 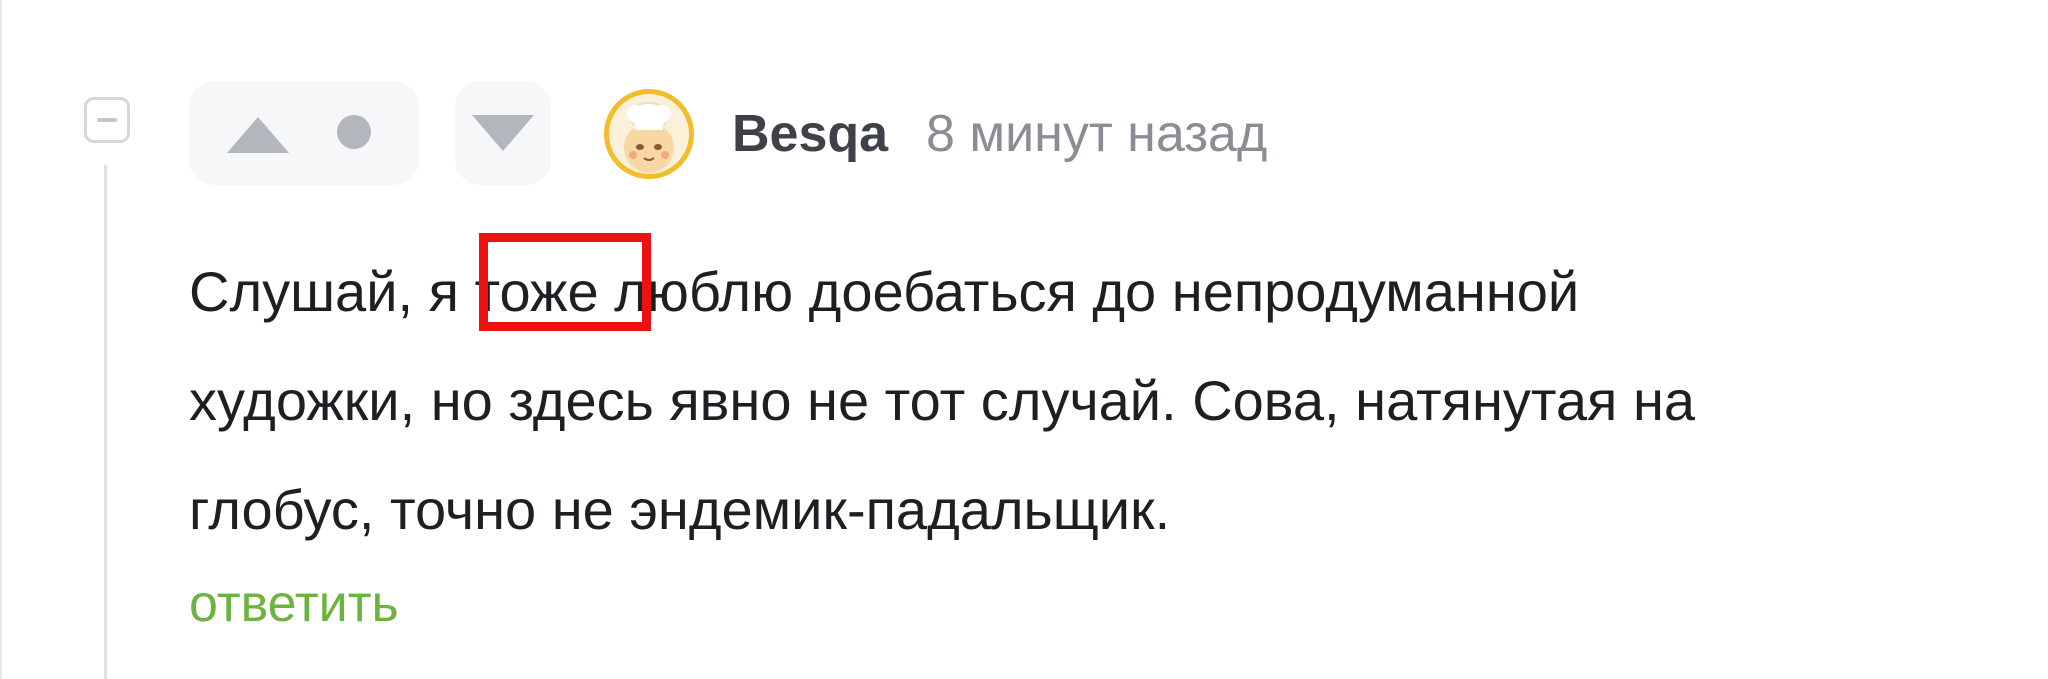 I want to click on comment-timestamp: 8 минут назад, so click(x=1096, y=134).